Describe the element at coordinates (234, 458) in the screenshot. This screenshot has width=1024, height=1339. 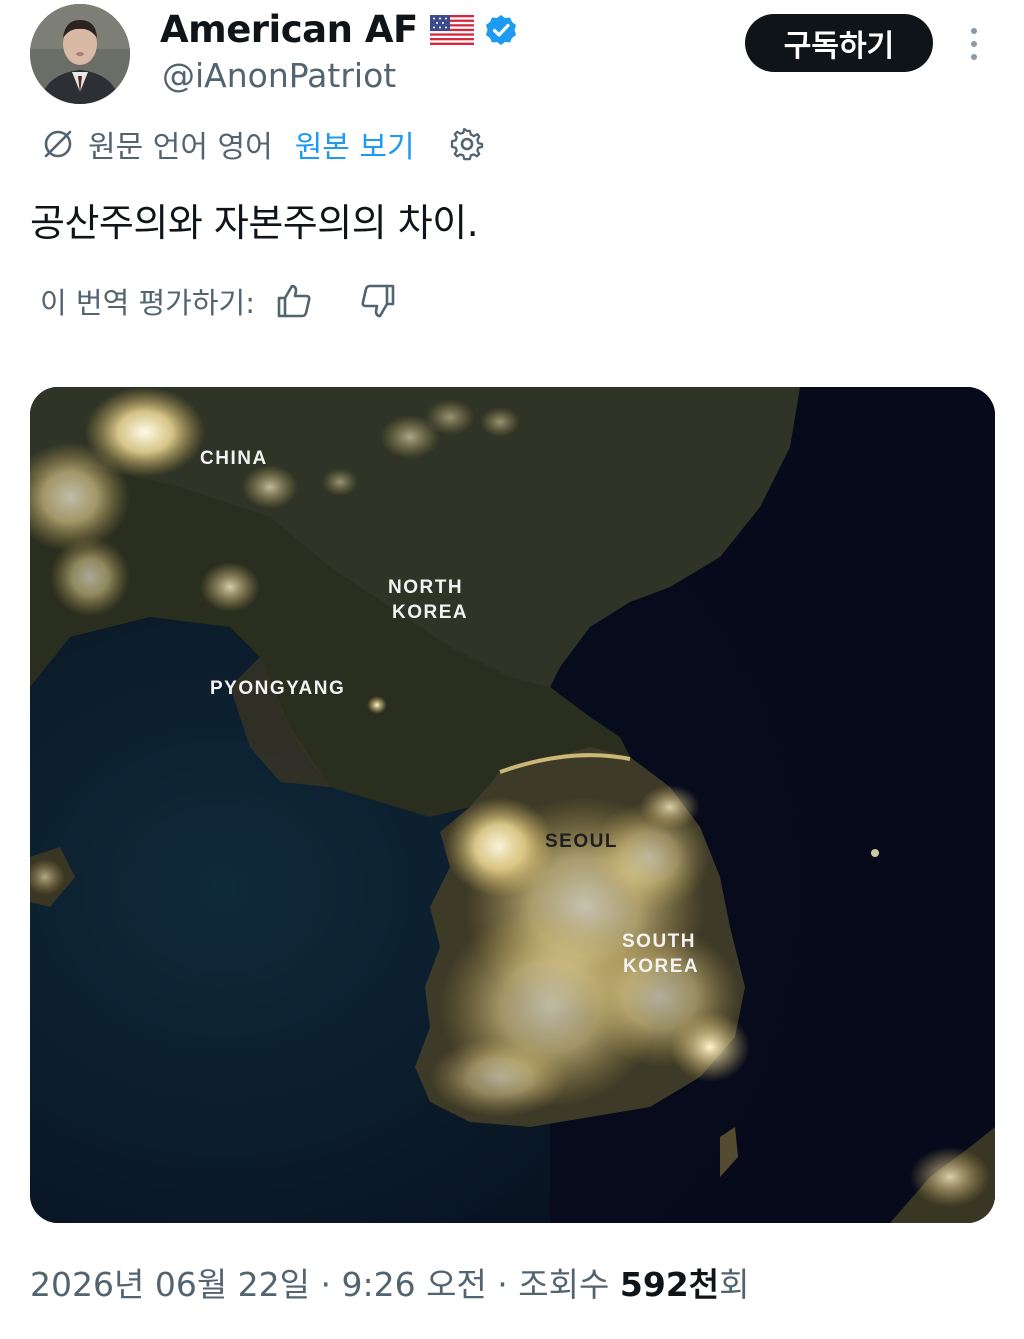
I see `map-label-china: CHINA` at that location.